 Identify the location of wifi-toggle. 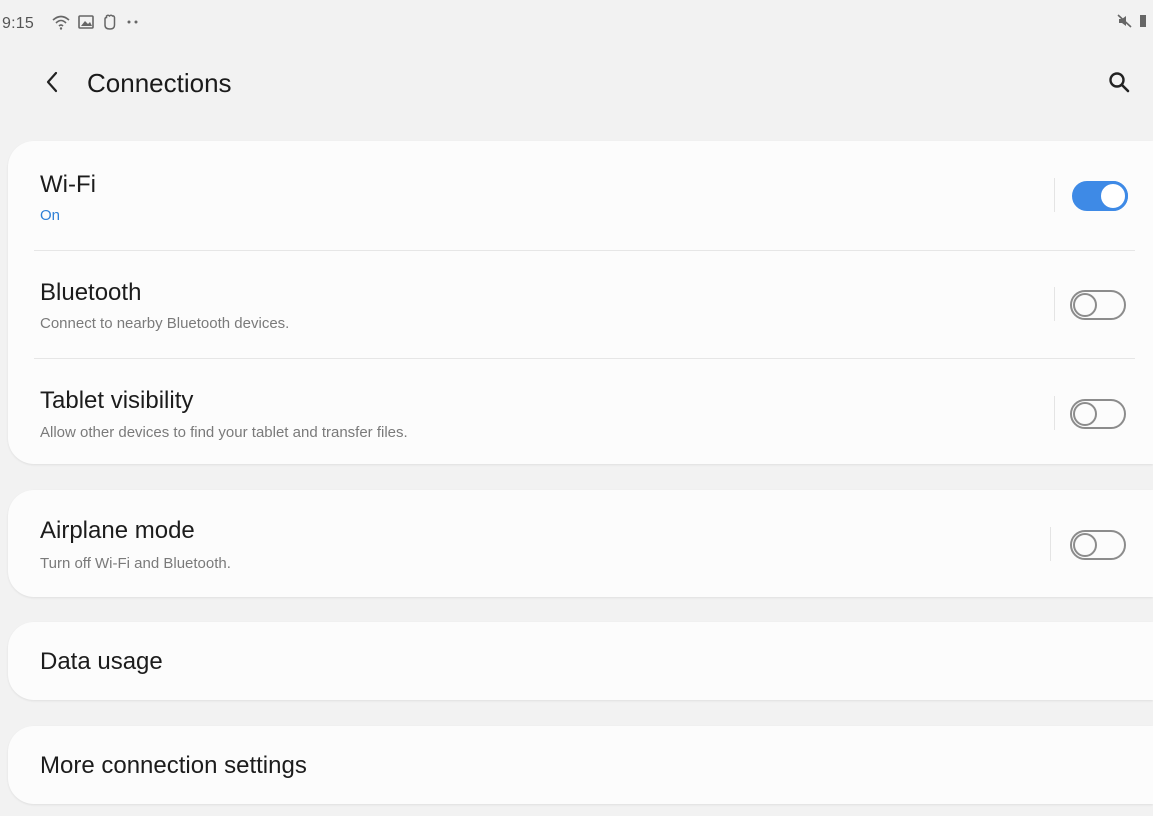
(1100, 196).